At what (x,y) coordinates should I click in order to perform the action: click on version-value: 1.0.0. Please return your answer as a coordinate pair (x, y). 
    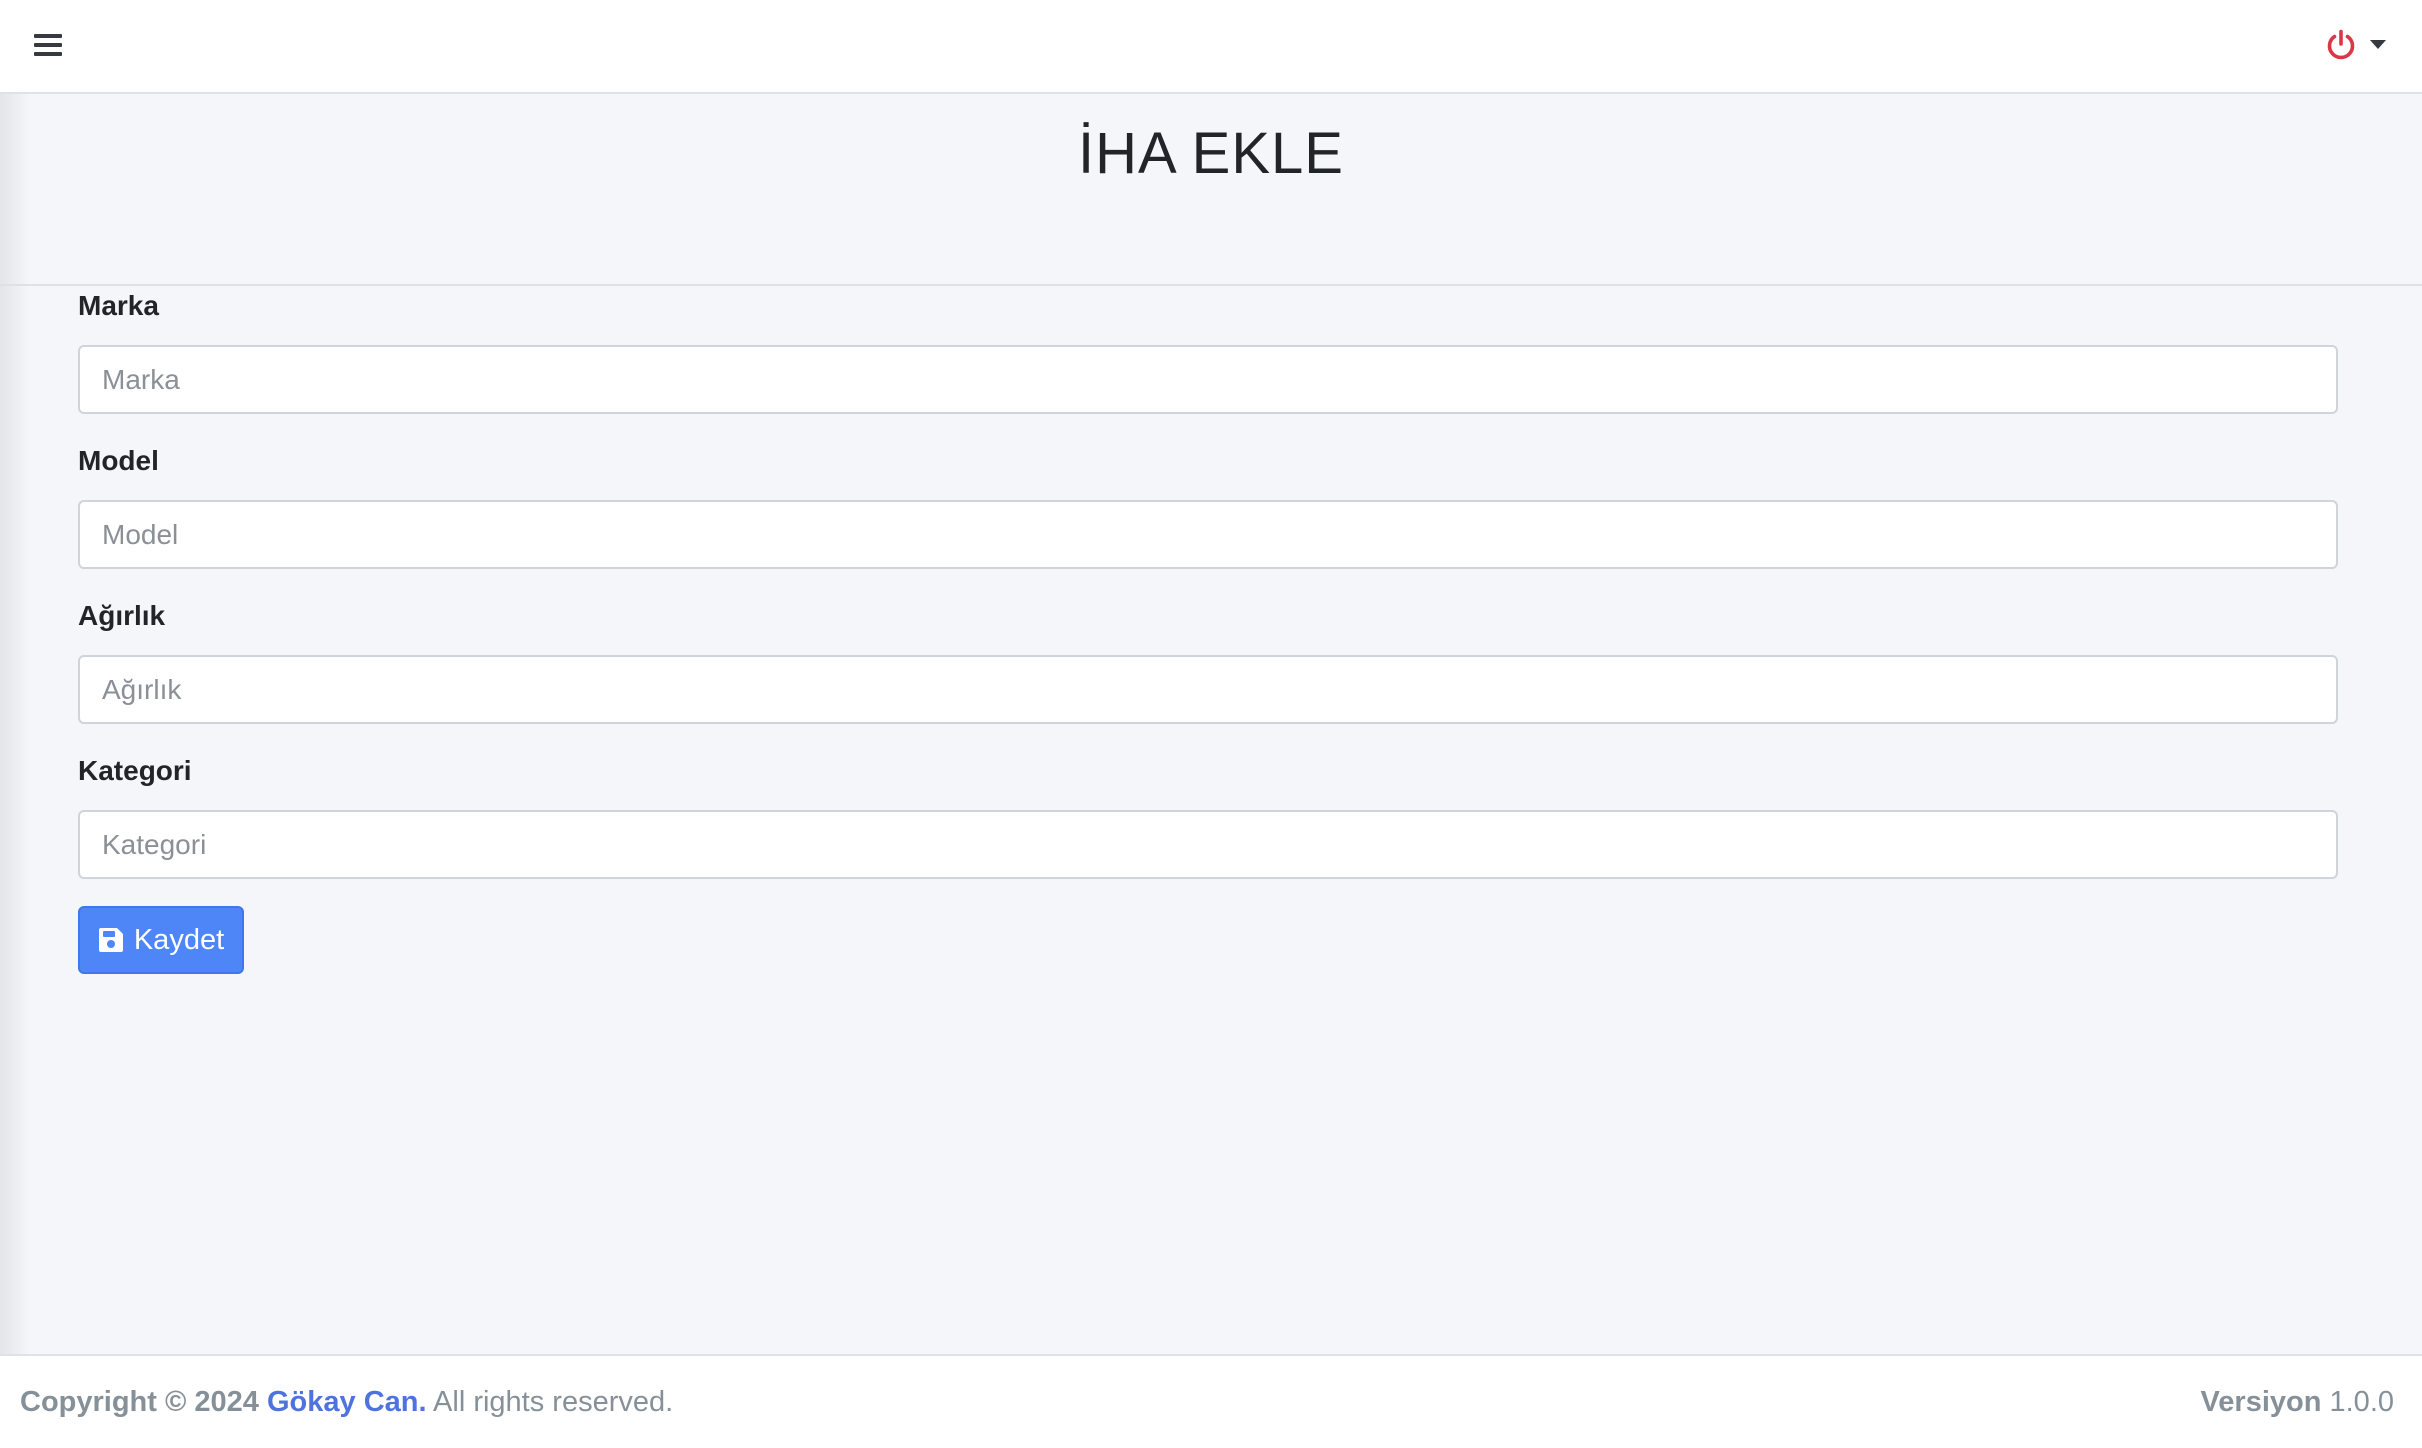
    Looking at the image, I should click on (2362, 1402).